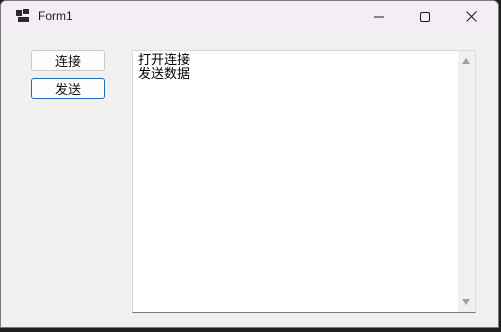  What do you see at coordinates (164, 60) in the screenshot?
I see `textbox-line: 打开连接` at bounding box center [164, 60].